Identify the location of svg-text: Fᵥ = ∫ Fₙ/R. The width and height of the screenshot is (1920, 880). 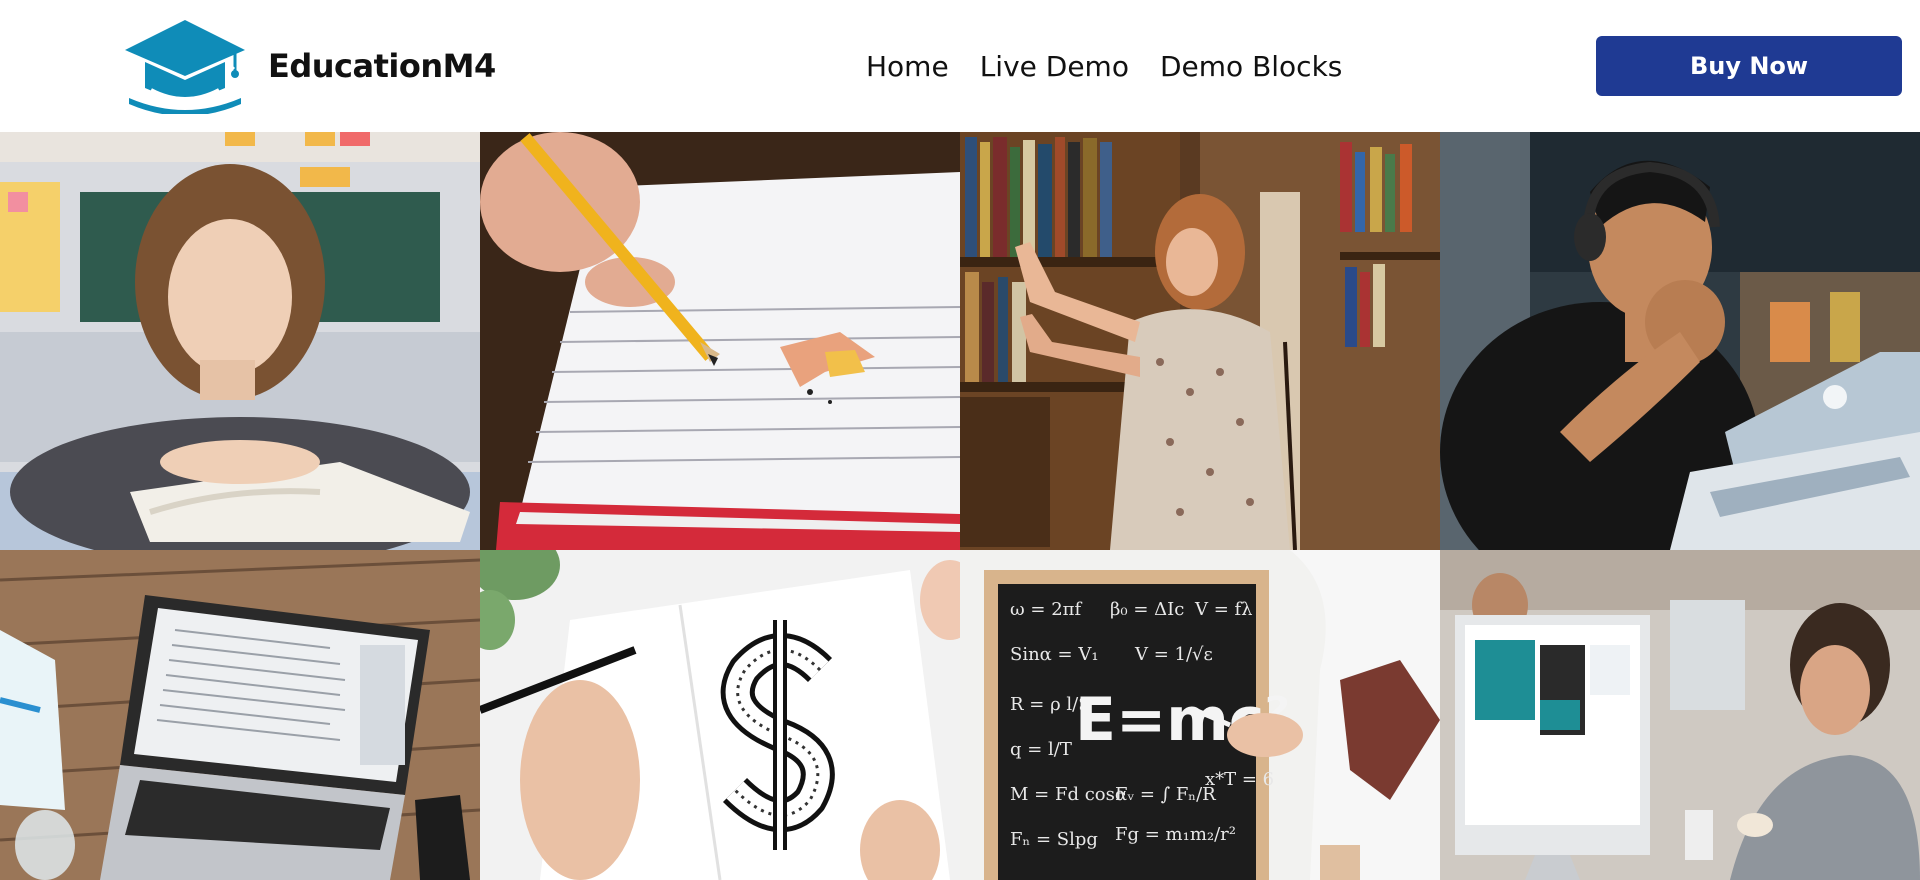
(1165, 794).